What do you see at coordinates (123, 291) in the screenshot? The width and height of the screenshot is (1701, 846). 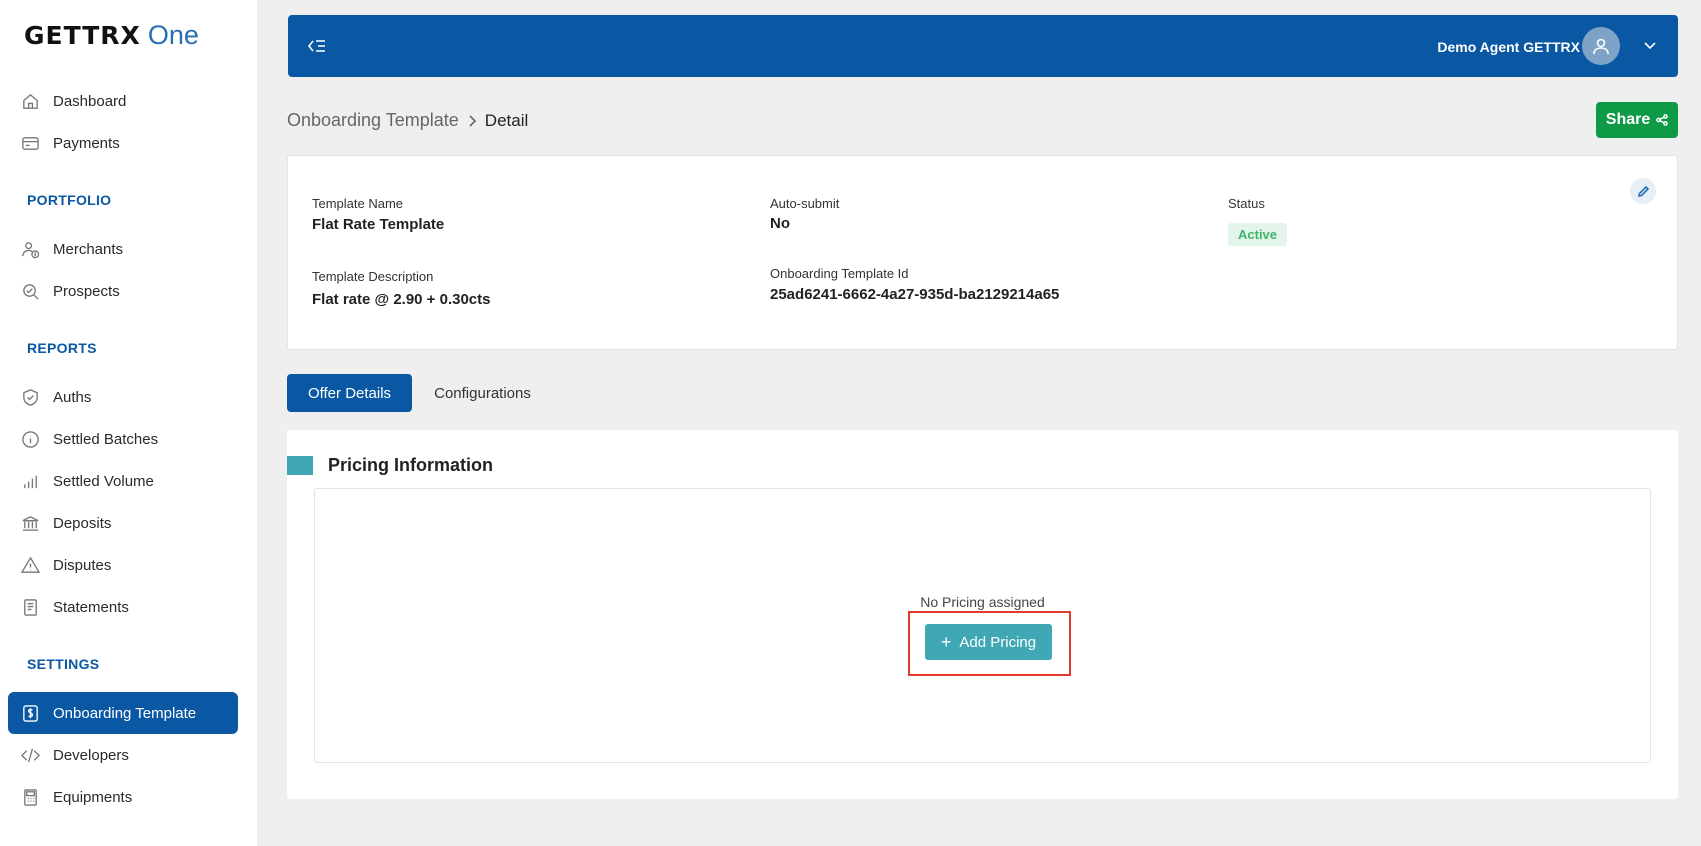 I see `sidebar-item-prospects: Prospects` at bounding box center [123, 291].